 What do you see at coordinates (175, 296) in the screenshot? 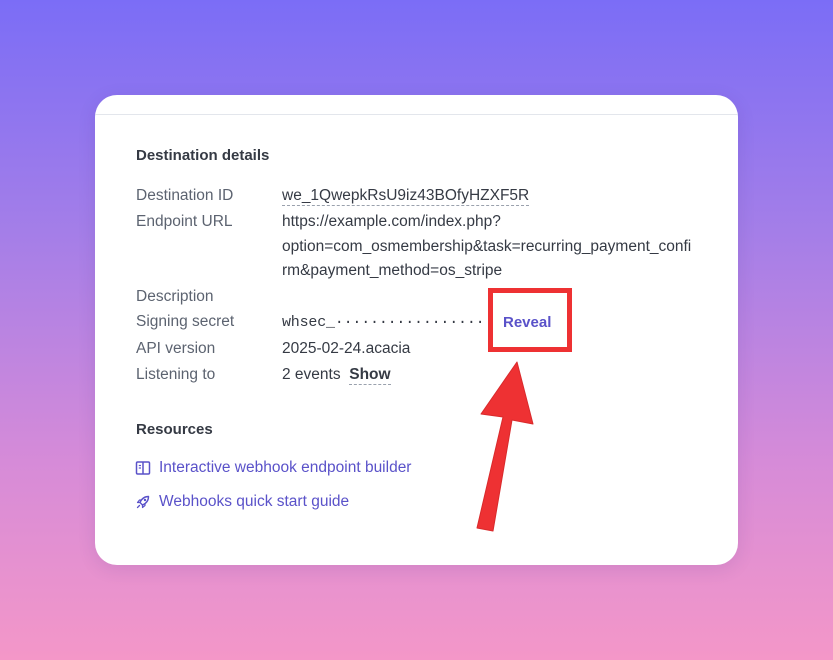
I see `description-label: Description` at bounding box center [175, 296].